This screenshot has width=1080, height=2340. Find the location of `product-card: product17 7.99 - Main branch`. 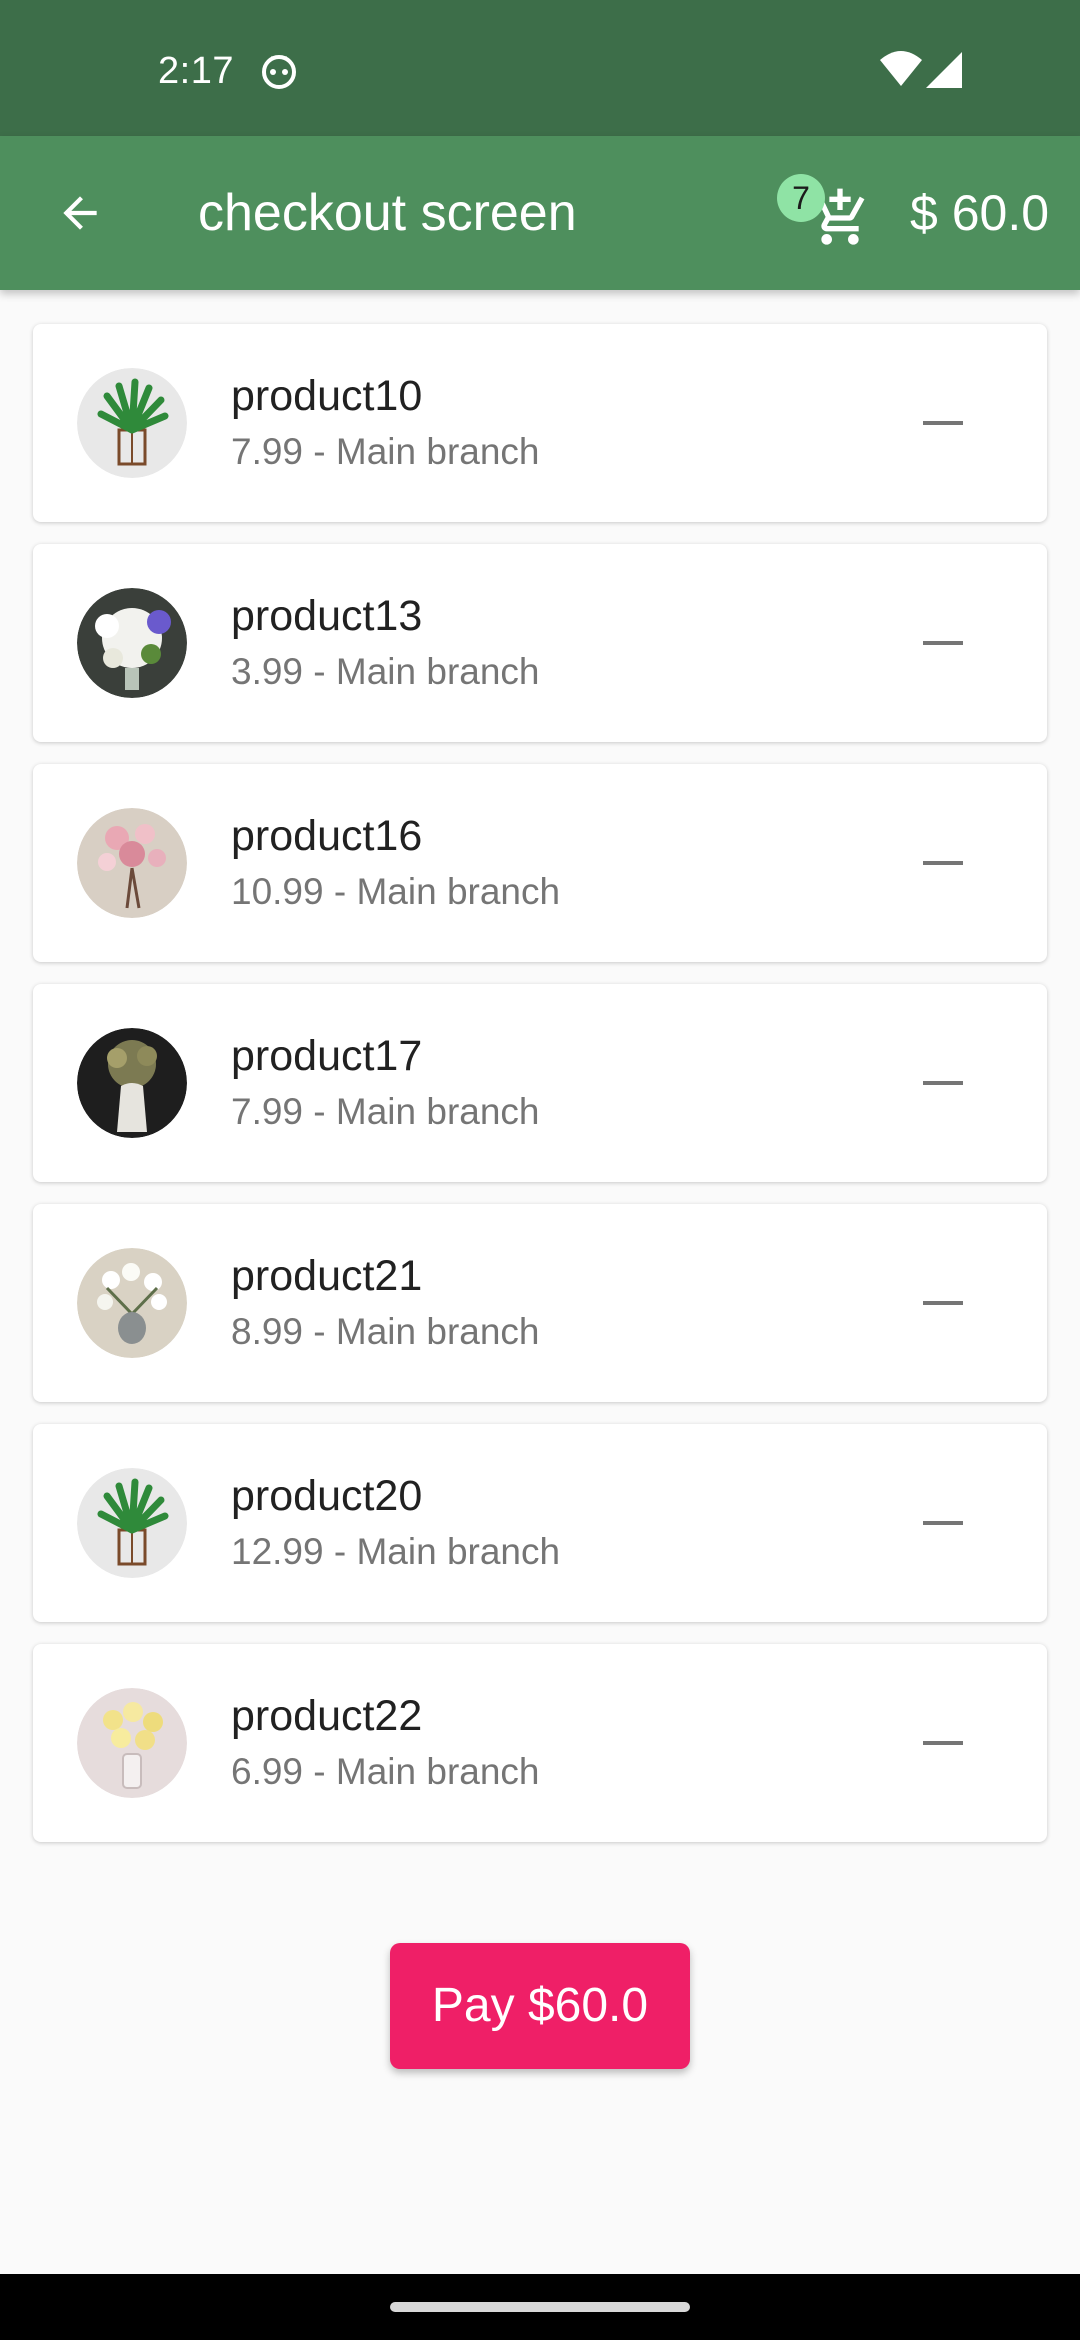

product-card: product17 7.99 - Main branch is located at coordinates (540, 1083).